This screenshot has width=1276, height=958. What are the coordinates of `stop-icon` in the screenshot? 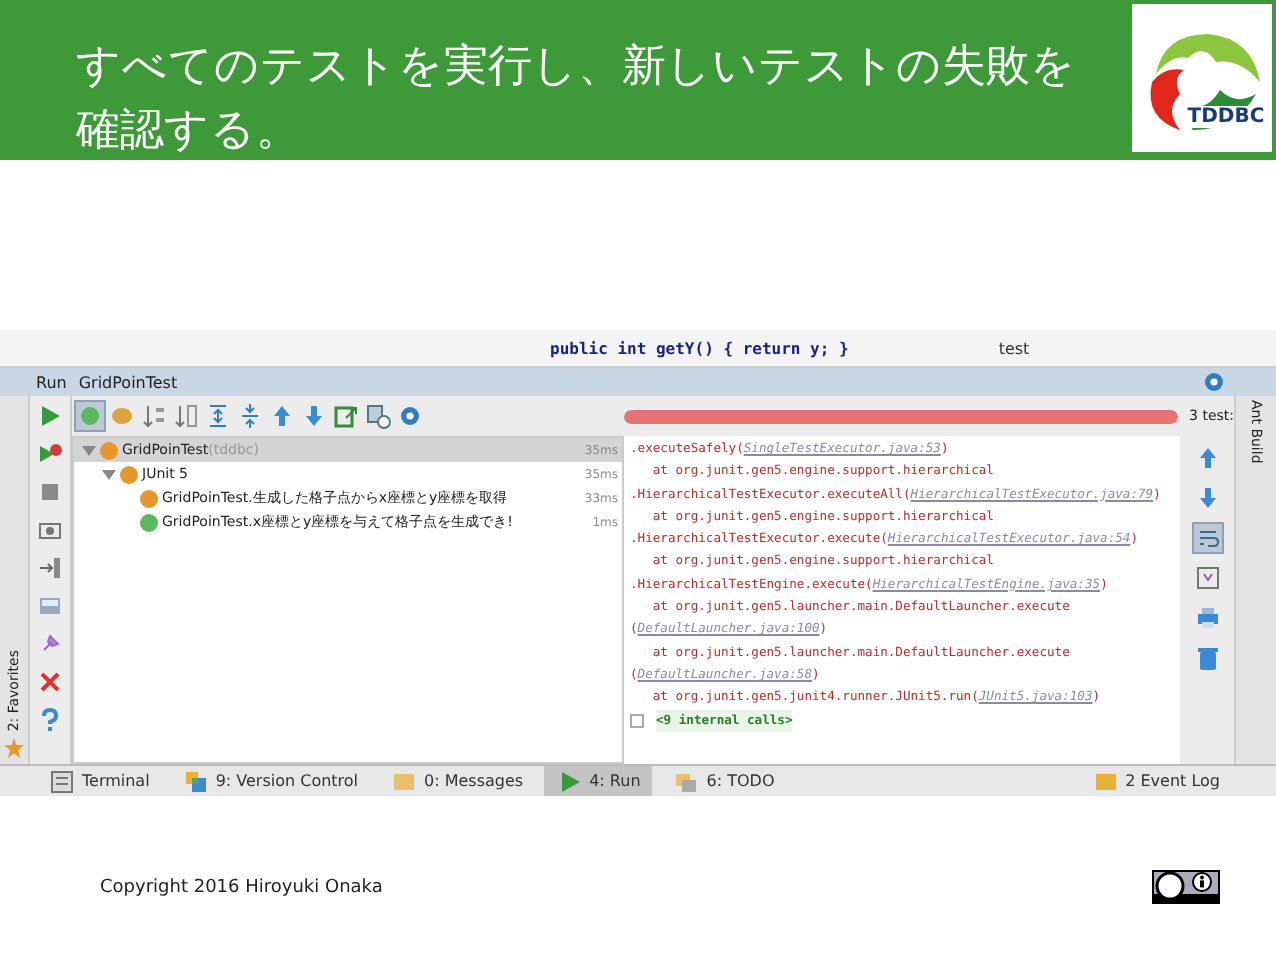 It's located at (50, 492).